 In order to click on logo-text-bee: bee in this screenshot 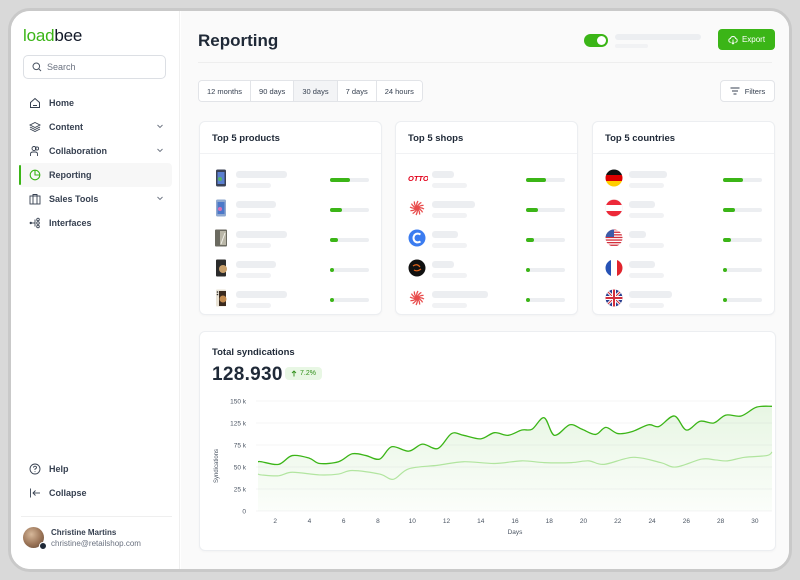, I will do `click(68, 35)`.